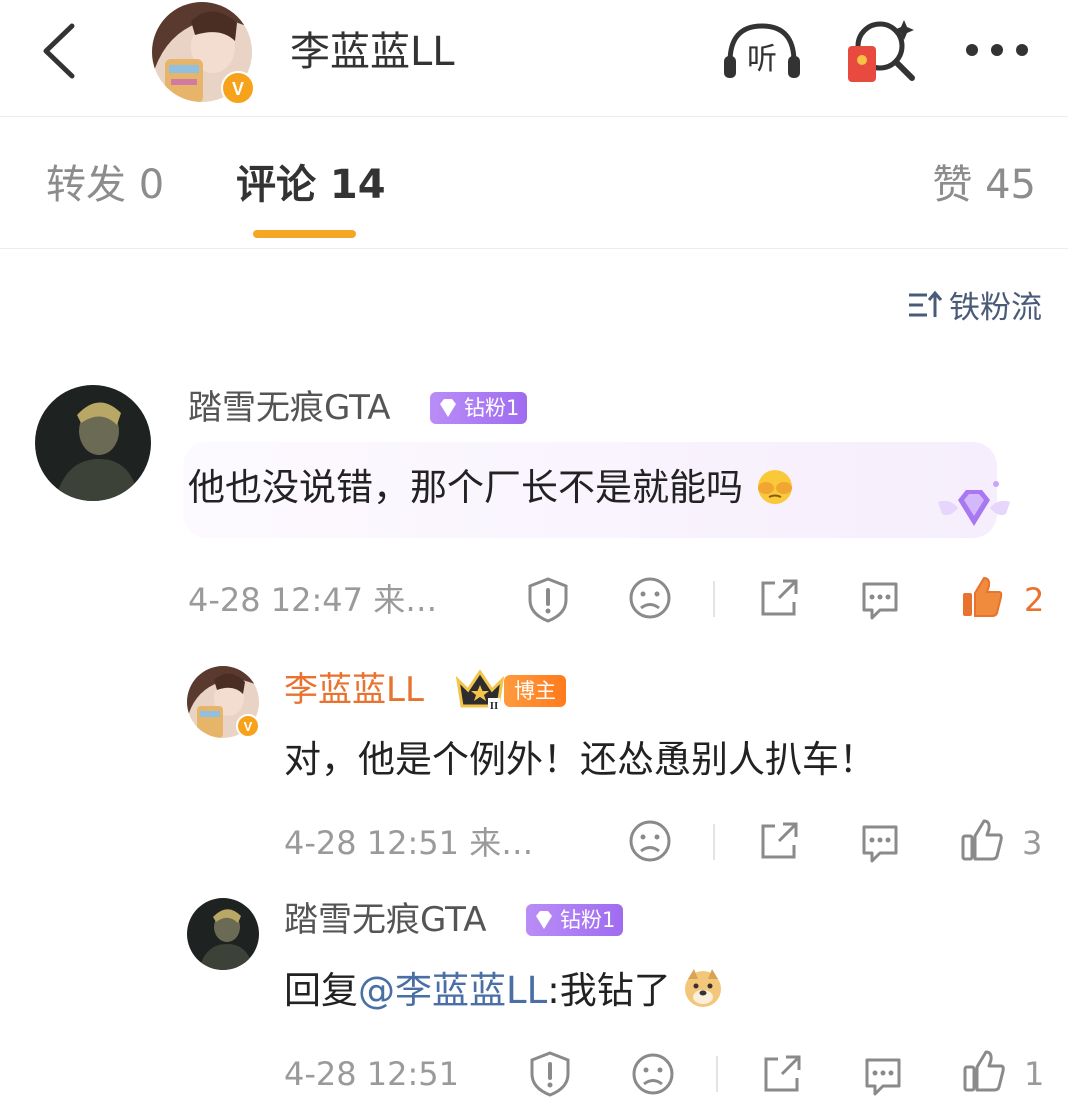 The width and height of the screenshot is (1068, 1116). Describe the element at coordinates (974, 510) in the screenshot. I see `diamond-wings-icon` at that location.